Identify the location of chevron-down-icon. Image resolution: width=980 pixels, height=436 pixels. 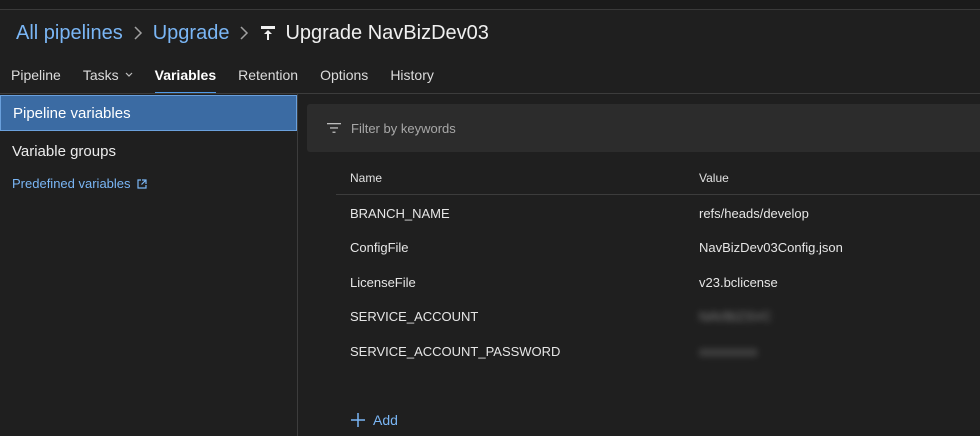
(129, 75).